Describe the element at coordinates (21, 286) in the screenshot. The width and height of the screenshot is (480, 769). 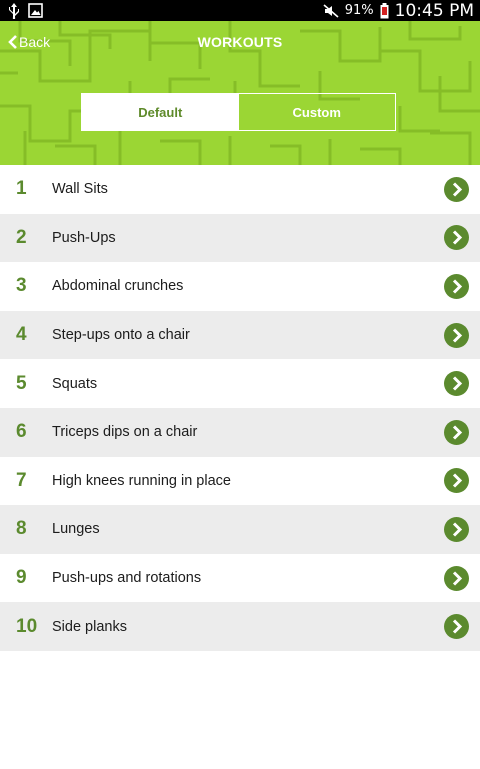
I see `workout-number: 3` at that location.